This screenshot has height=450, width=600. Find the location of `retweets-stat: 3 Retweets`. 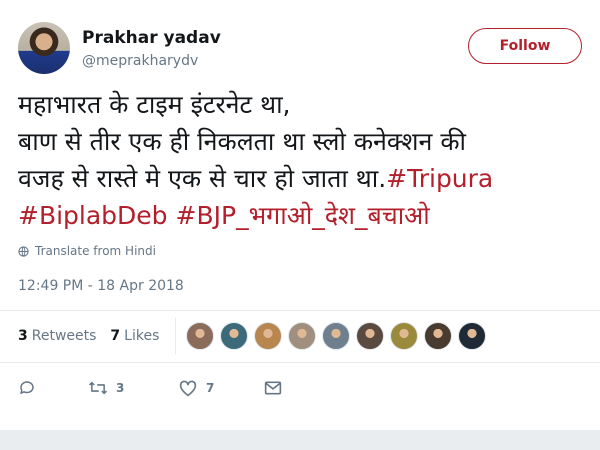

retweets-stat: 3 Retweets is located at coordinates (57, 336).